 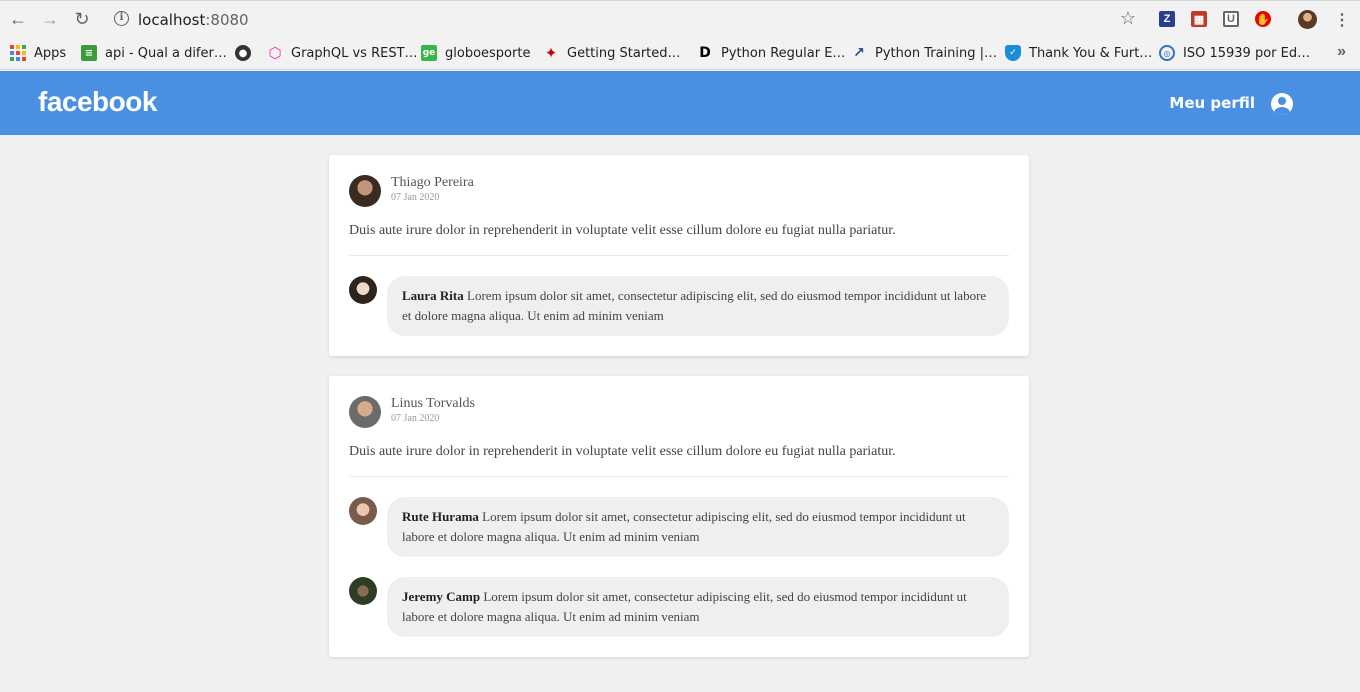 I want to click on bookmark-globoesporte: ge globoesporte, so click(x=475, y=53).